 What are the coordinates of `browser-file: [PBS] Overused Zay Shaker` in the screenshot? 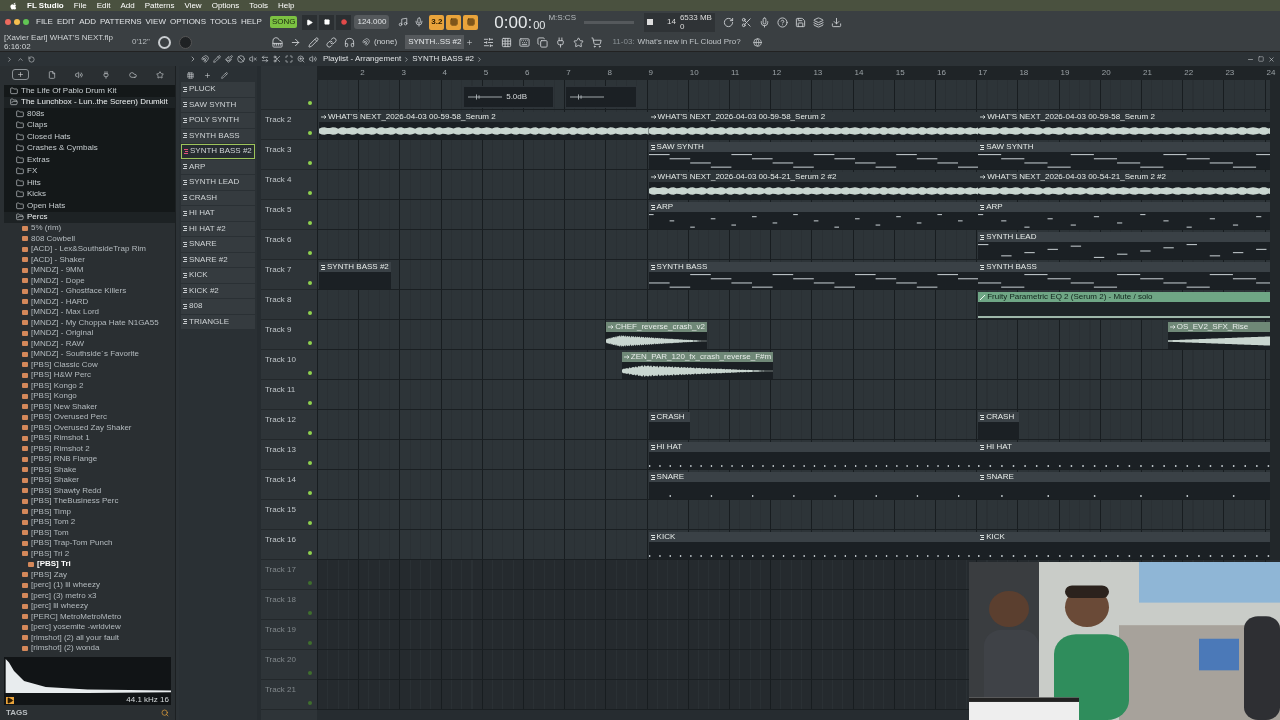 It's located at (89, 427).